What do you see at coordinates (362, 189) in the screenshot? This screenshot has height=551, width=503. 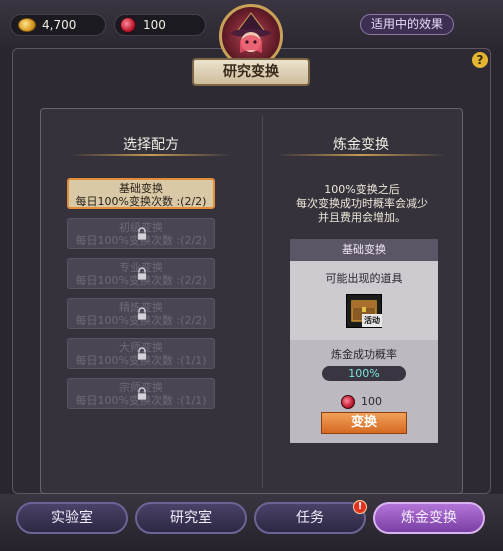 I see `description-line: 100%变换之后` at bounding box center [362, 189].